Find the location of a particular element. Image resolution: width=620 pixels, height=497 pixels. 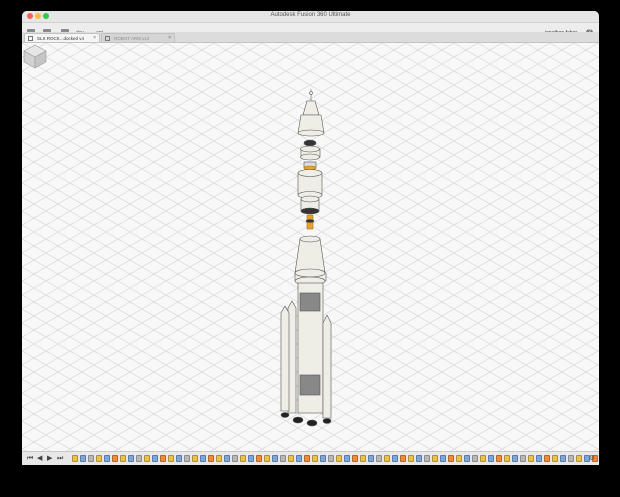

jump-to-end-icon: ⏭ is located at coordinates (60, 458).